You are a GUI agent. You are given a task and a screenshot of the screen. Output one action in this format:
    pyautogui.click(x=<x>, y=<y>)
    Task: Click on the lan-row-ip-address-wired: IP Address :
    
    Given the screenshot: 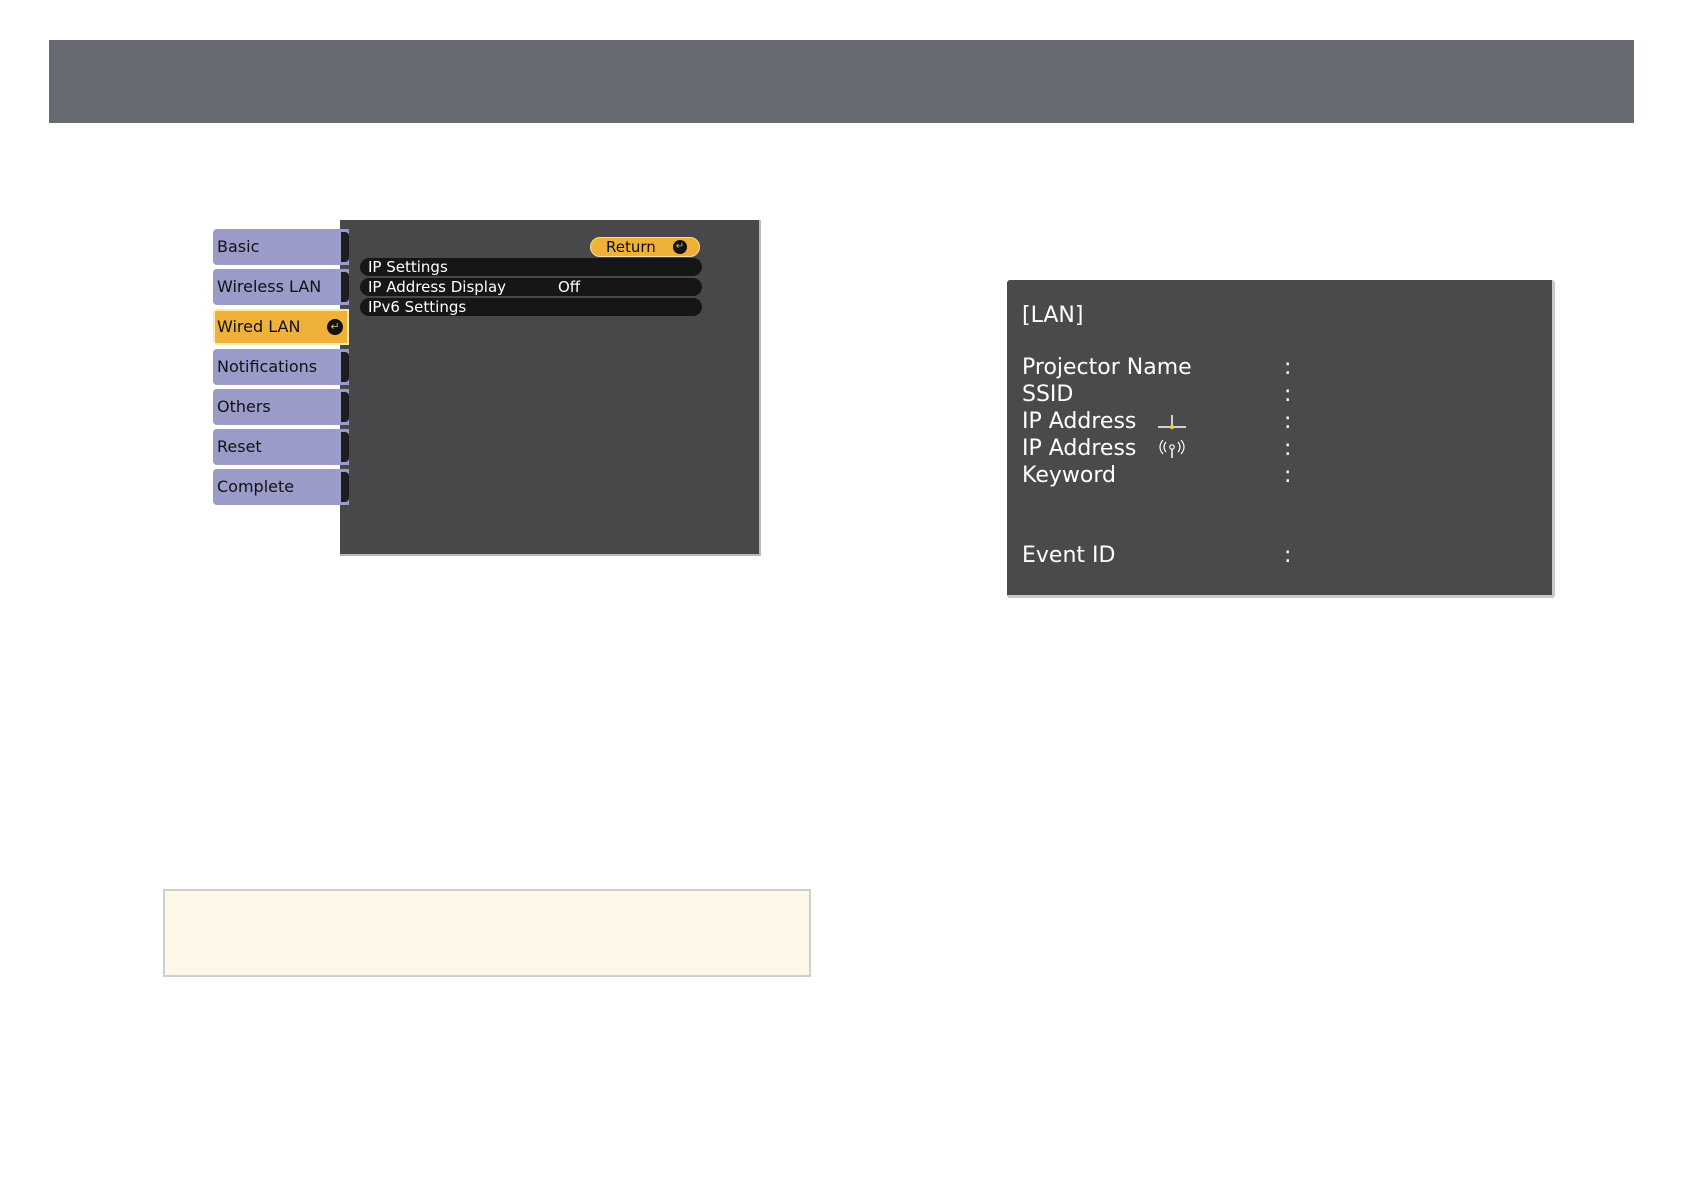 What is the action you would take?
    pyautogui.click(x=1282, y=422)
    